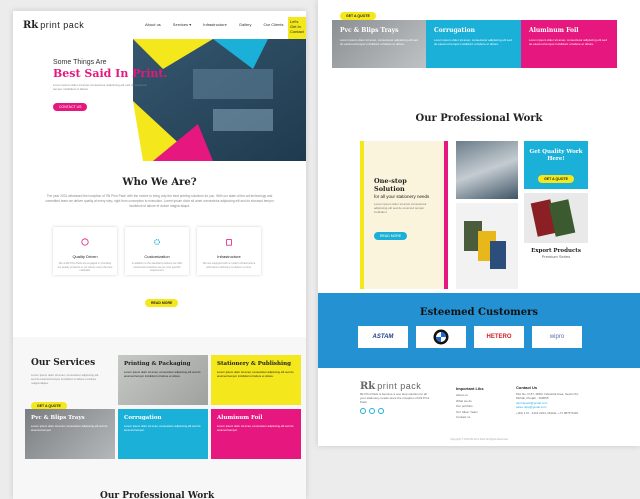  I want to click on nav-item-about: About us, so click(153, 24).